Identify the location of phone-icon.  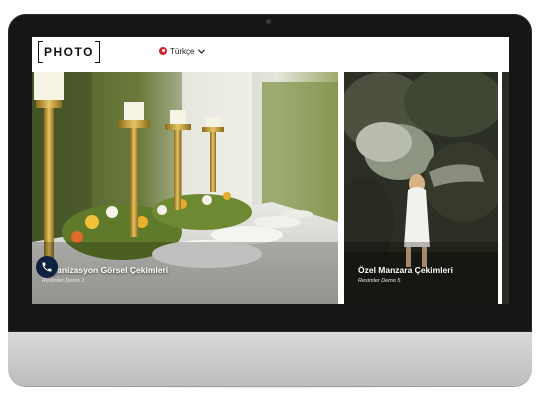
(47, 267).